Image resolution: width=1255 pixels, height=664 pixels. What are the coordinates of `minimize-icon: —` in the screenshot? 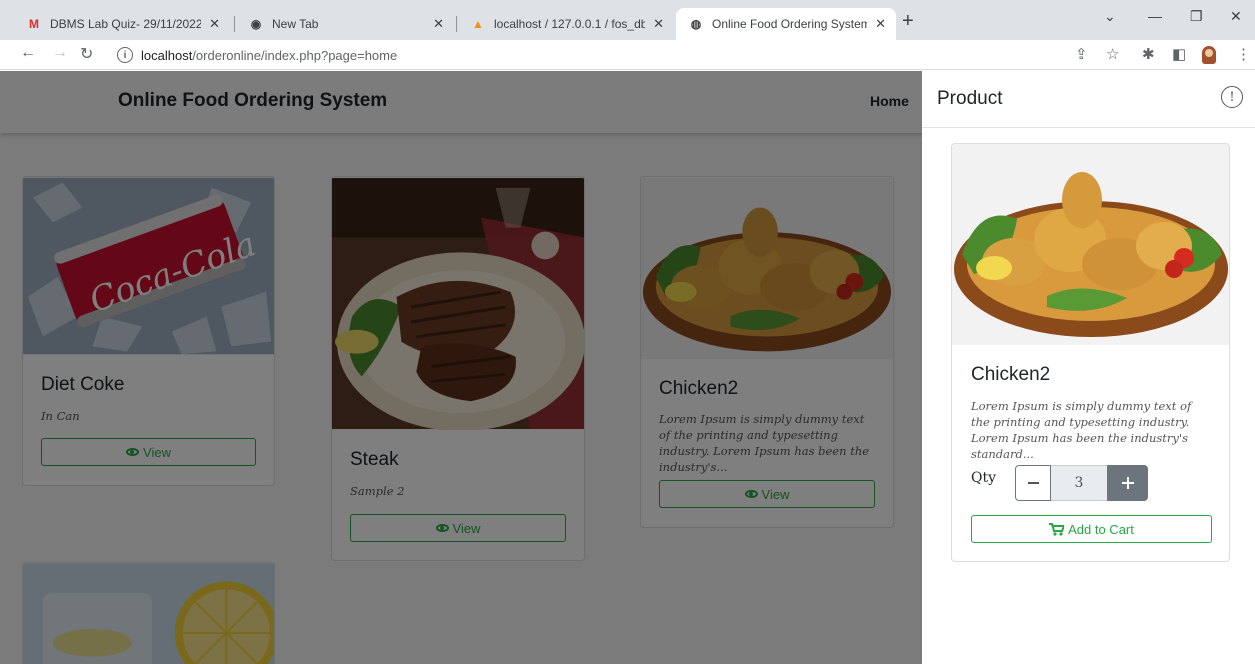 It's located at (1155, 16).